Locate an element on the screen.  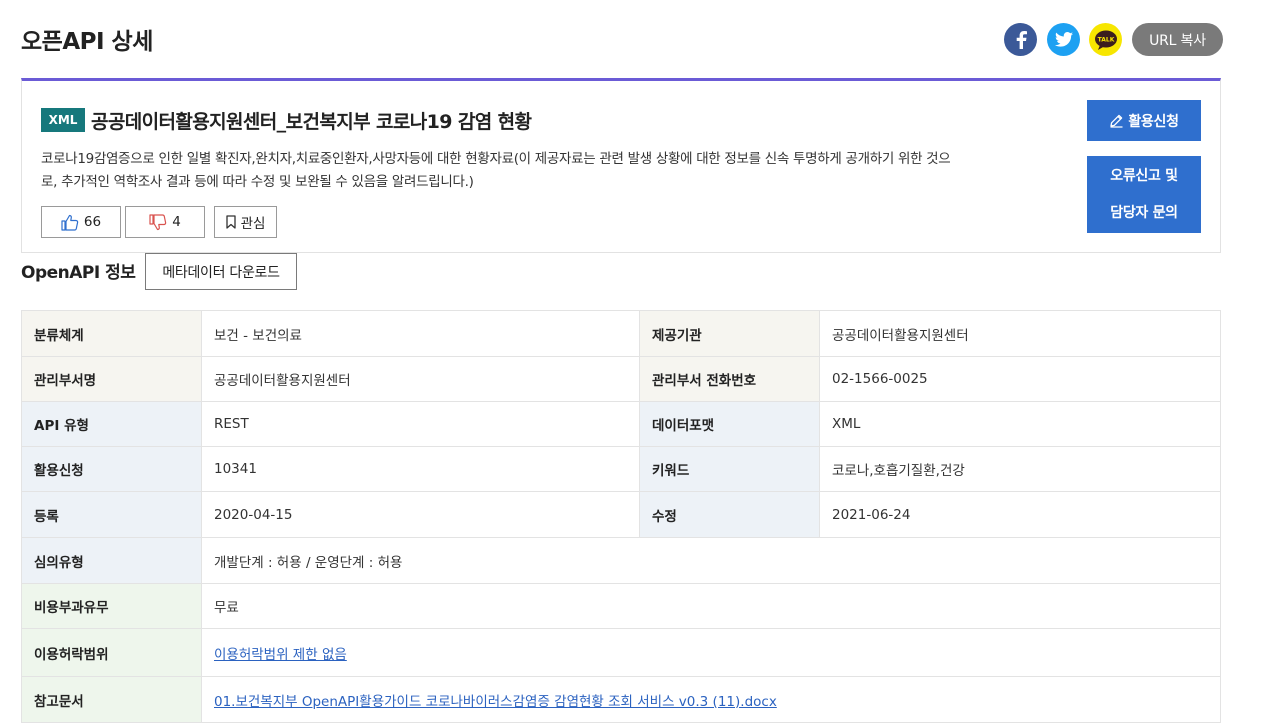
table-row: 등록 2020-04-15 수정 2021-06-24 is located at coordinates (621, 514).